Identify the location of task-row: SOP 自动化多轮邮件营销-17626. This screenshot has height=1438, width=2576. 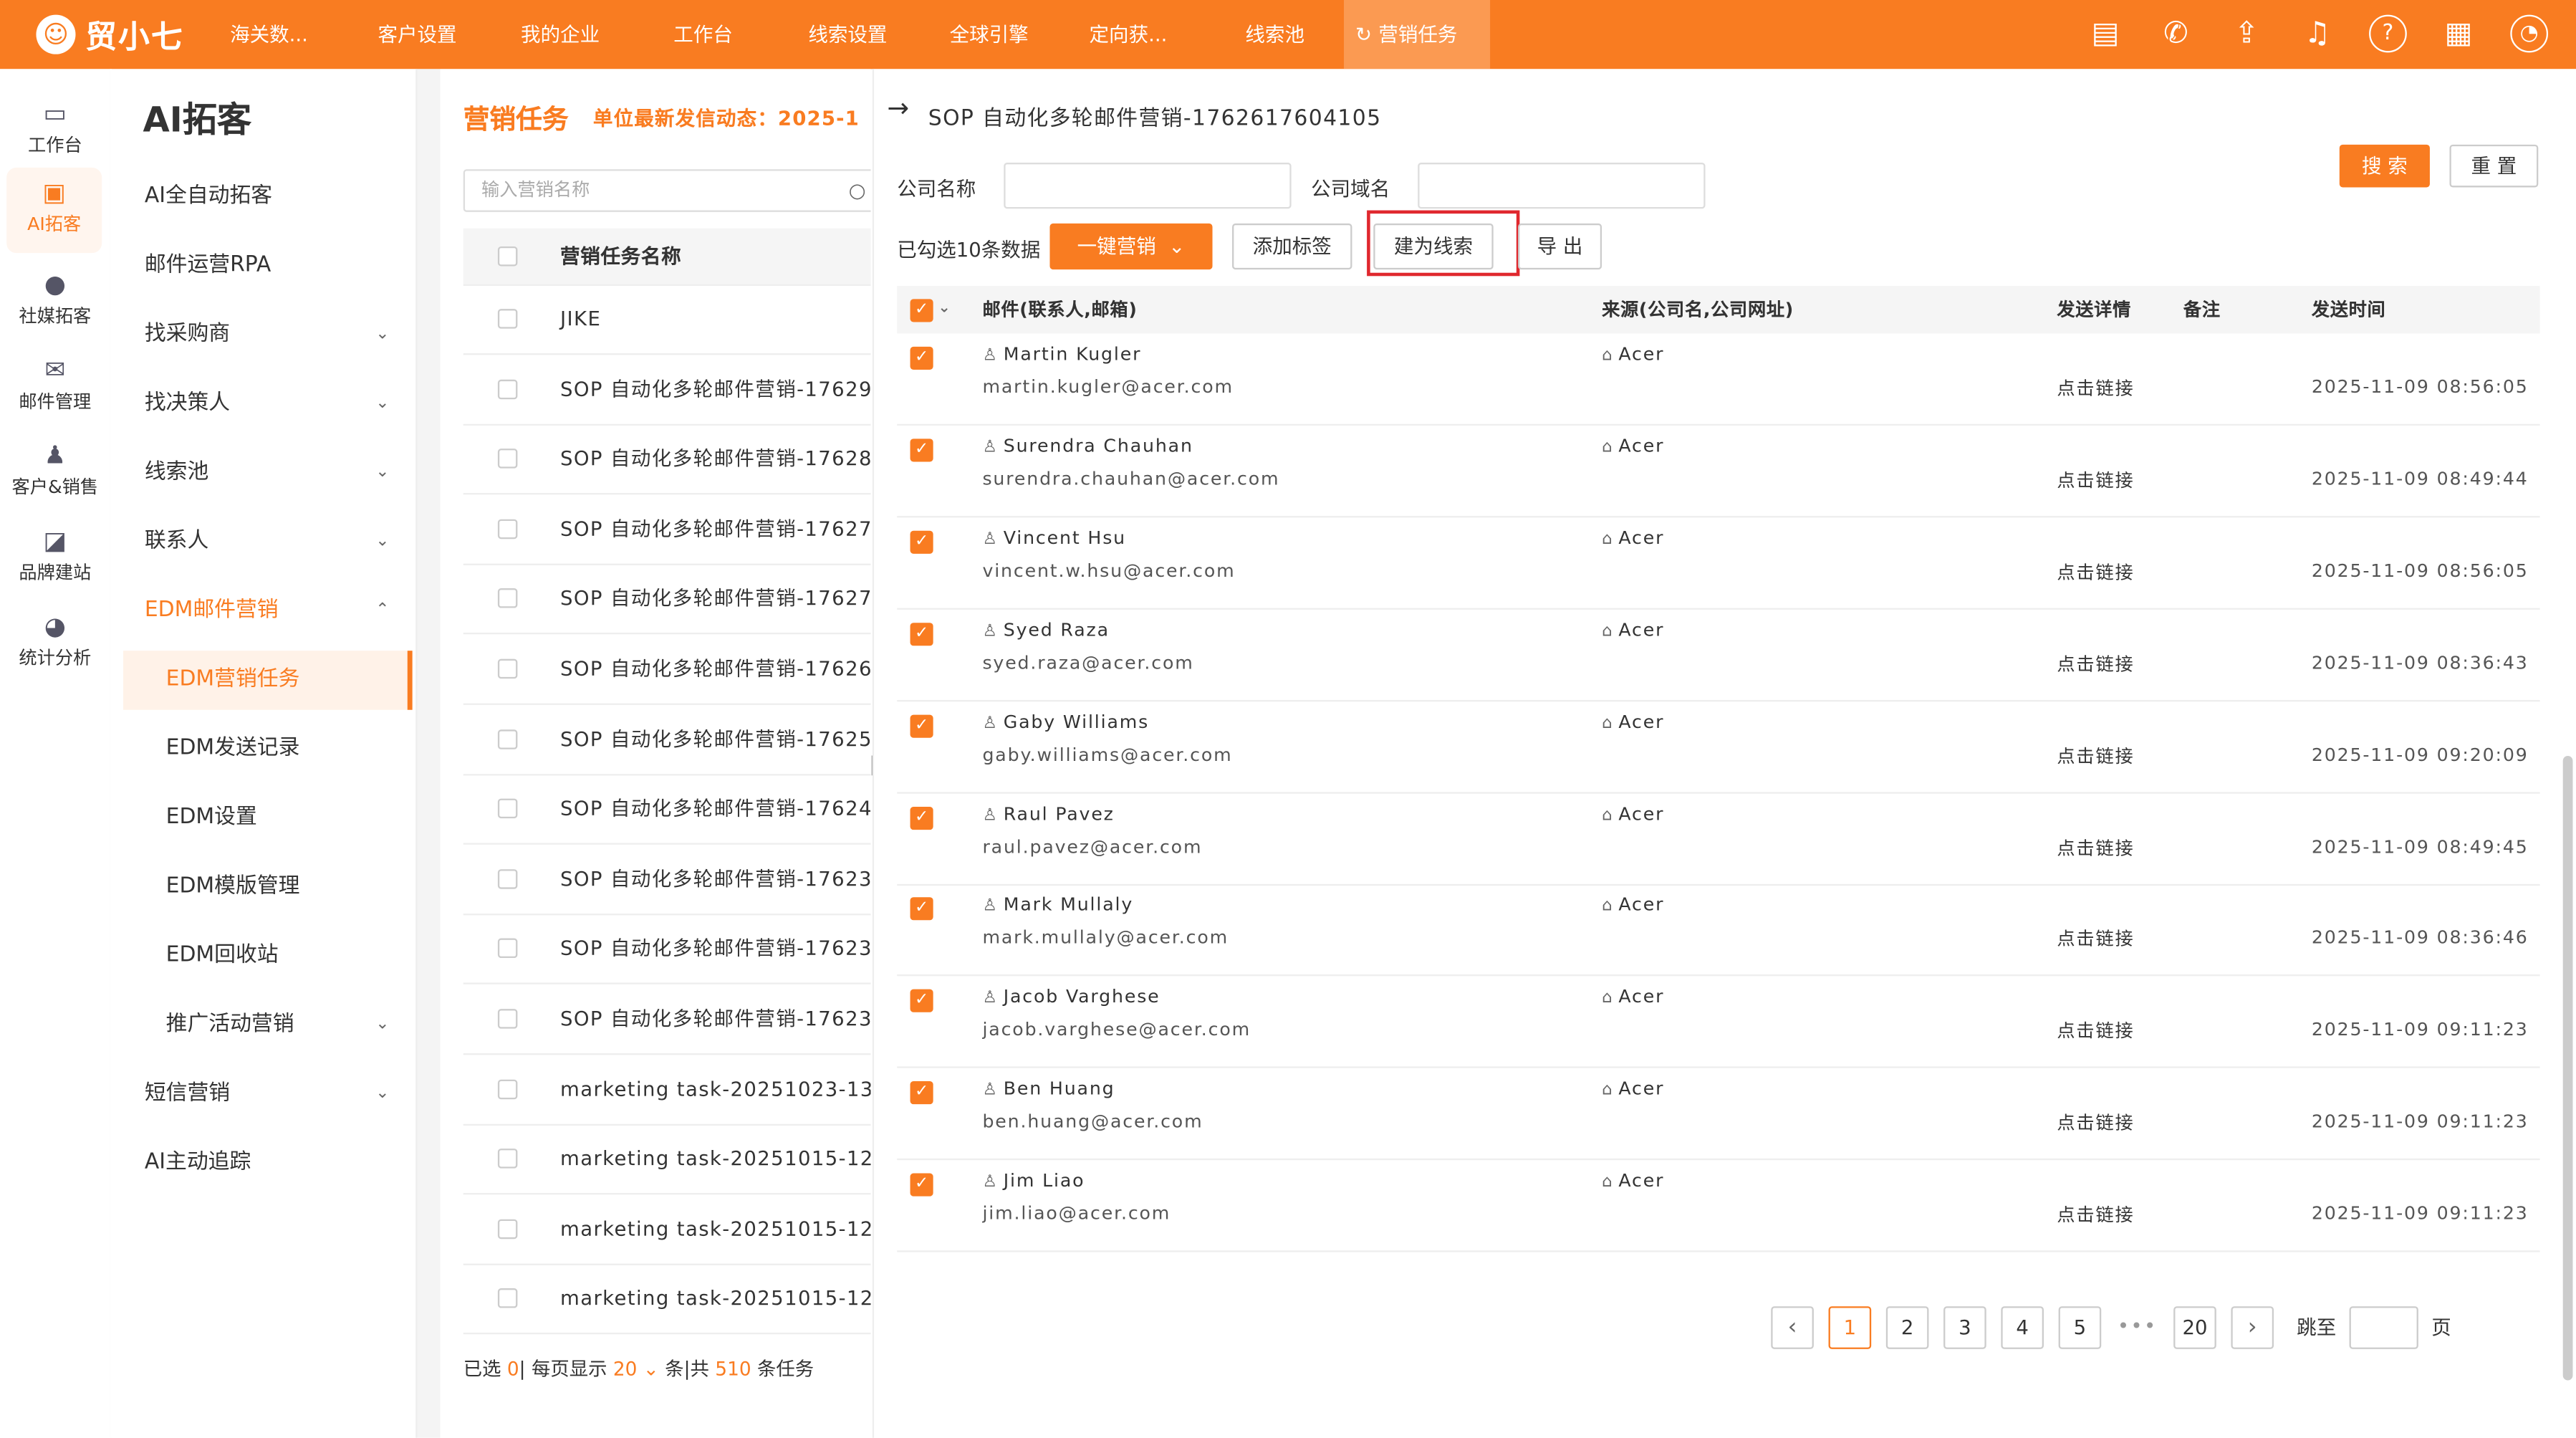
(667, 669).